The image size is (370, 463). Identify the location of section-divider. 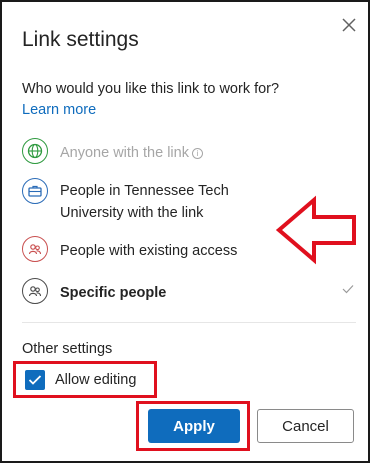
(189, 322).